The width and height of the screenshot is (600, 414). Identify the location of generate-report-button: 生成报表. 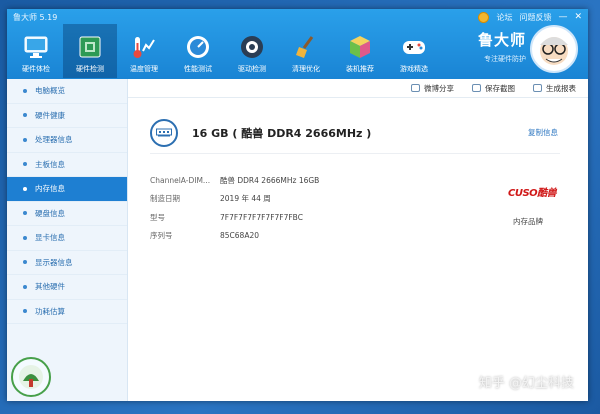
(554, 88).